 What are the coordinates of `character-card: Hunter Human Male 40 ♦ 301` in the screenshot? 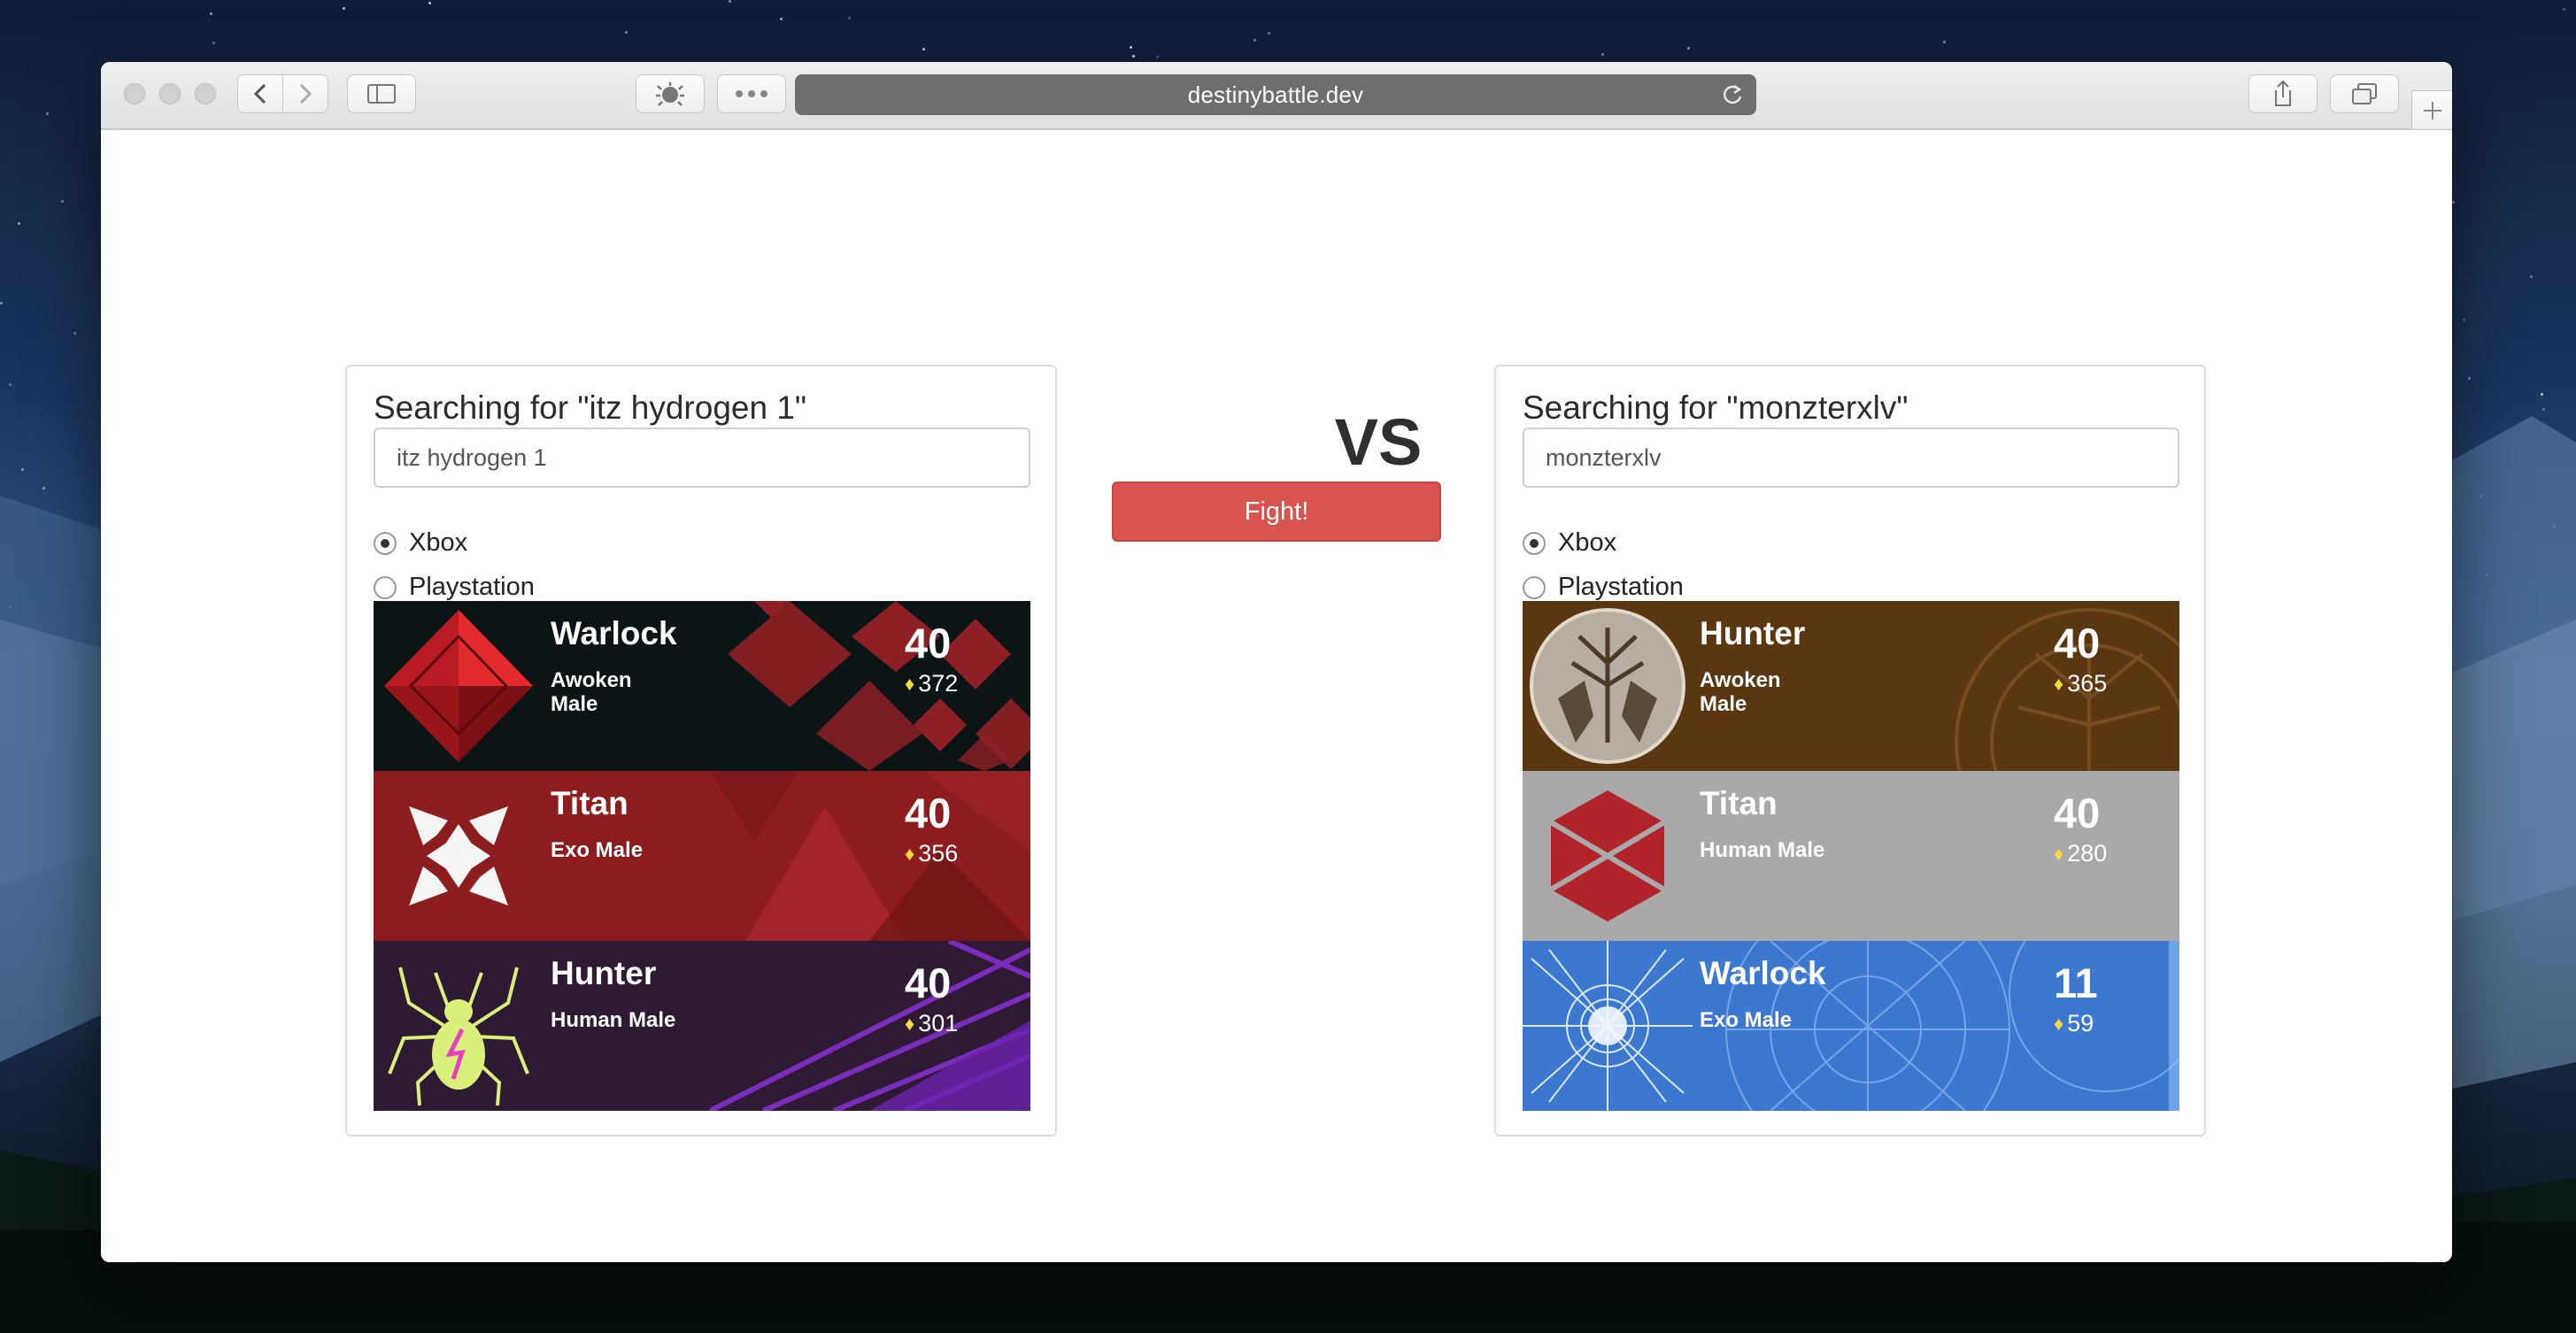 It's located at (702, 1026).